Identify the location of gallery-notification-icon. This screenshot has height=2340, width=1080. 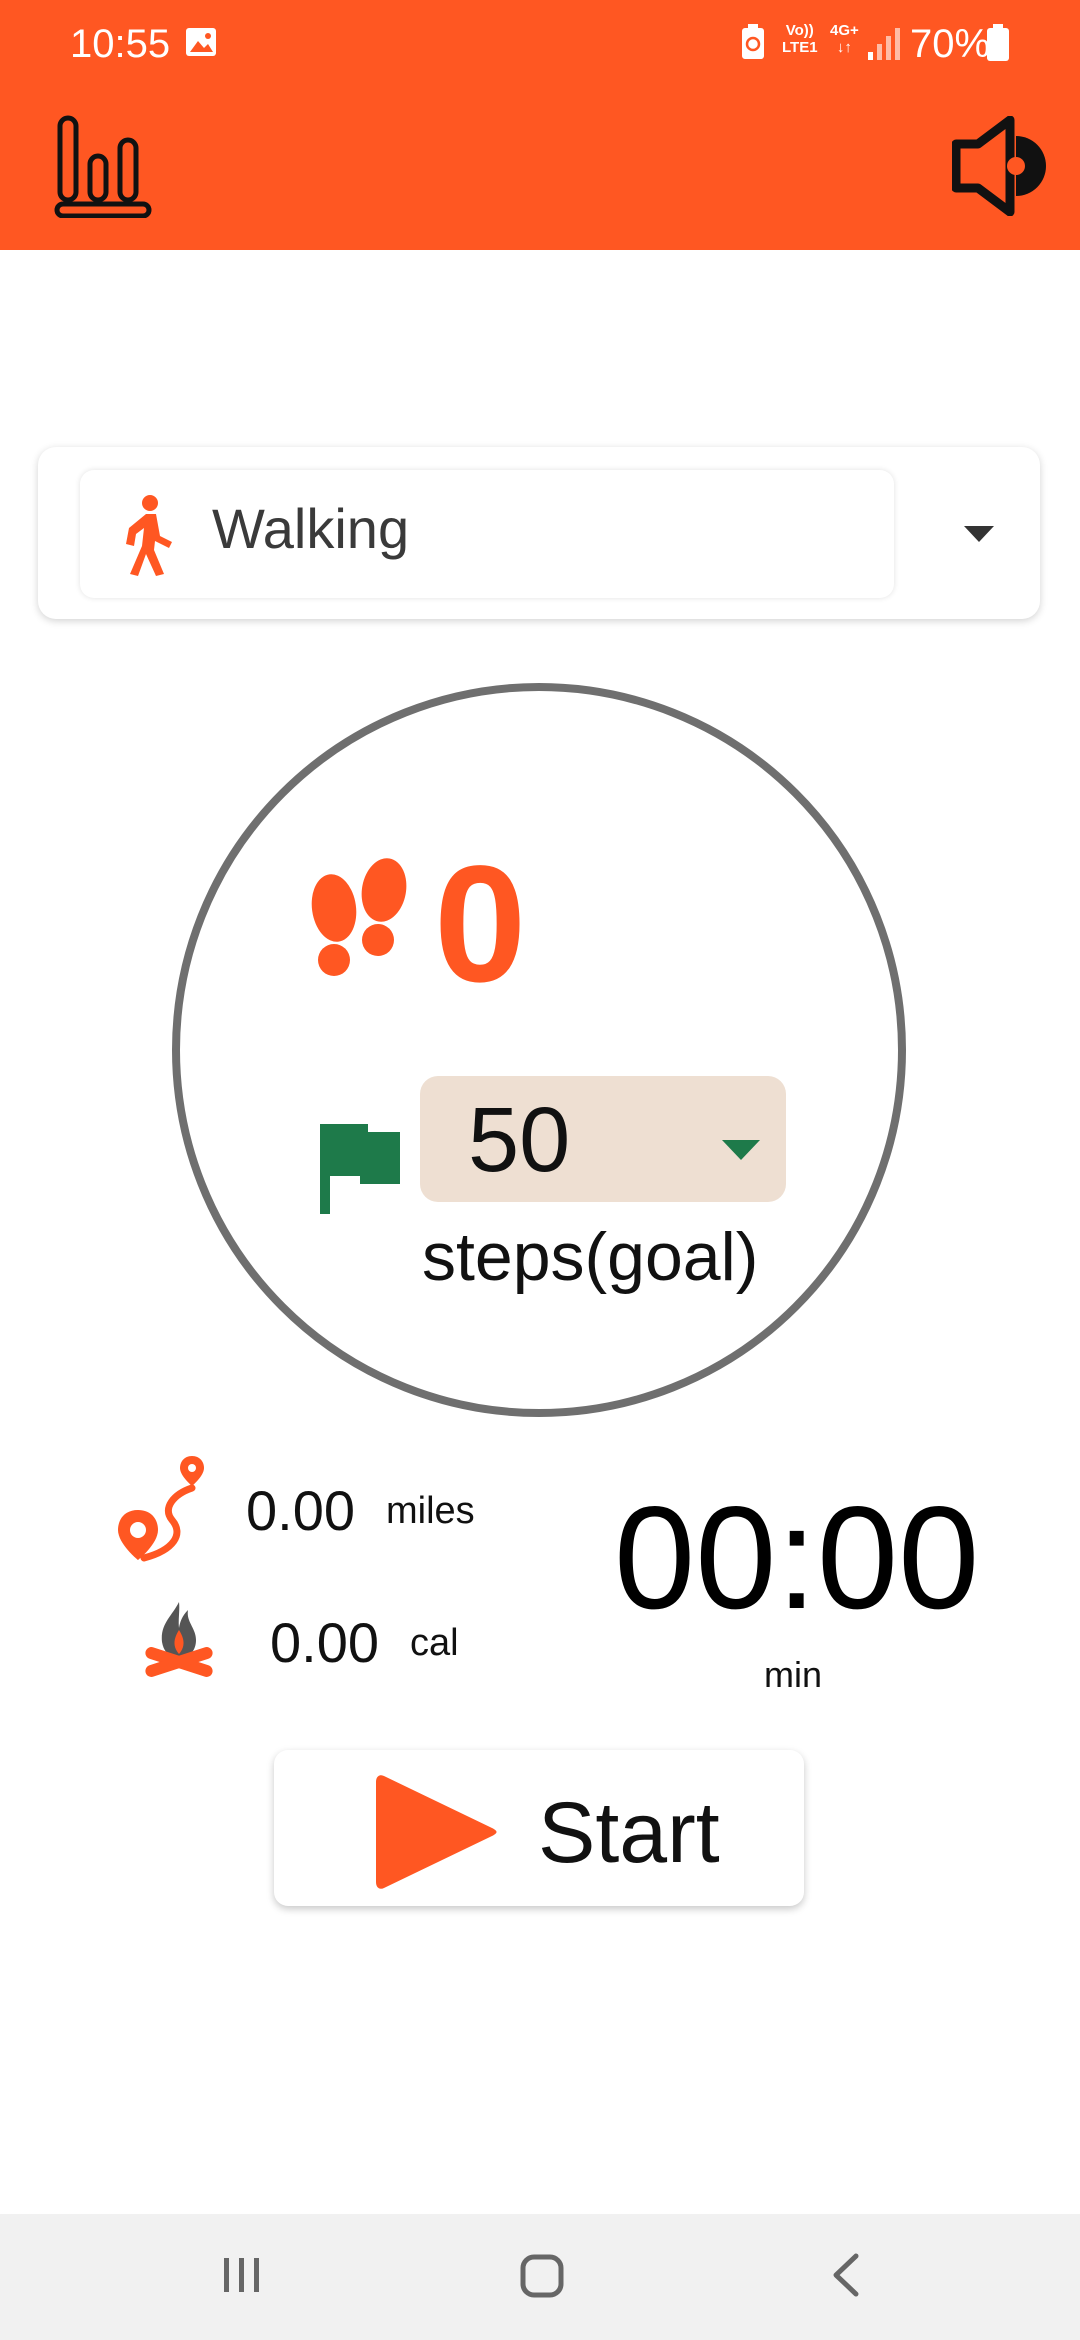
(201, 42).